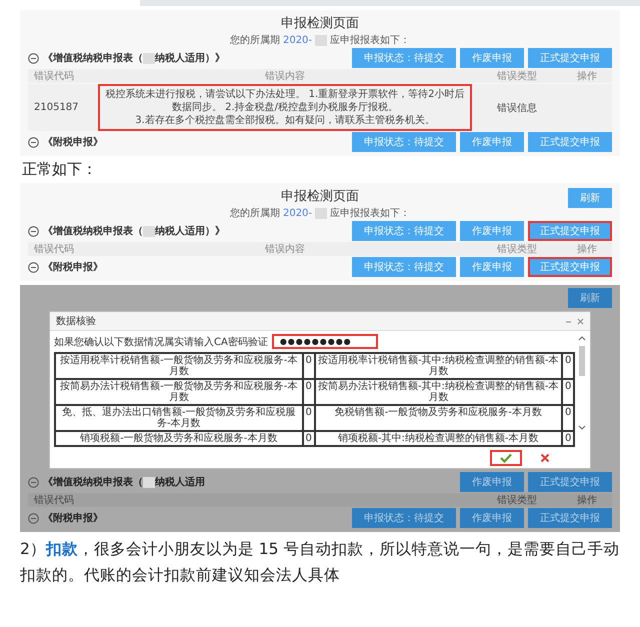 The height and width of the screenshot is (627, 640). Describe the element at coordinates (59, 169) in the screenshot. I see `caption-text: 正常如下：` at that location.